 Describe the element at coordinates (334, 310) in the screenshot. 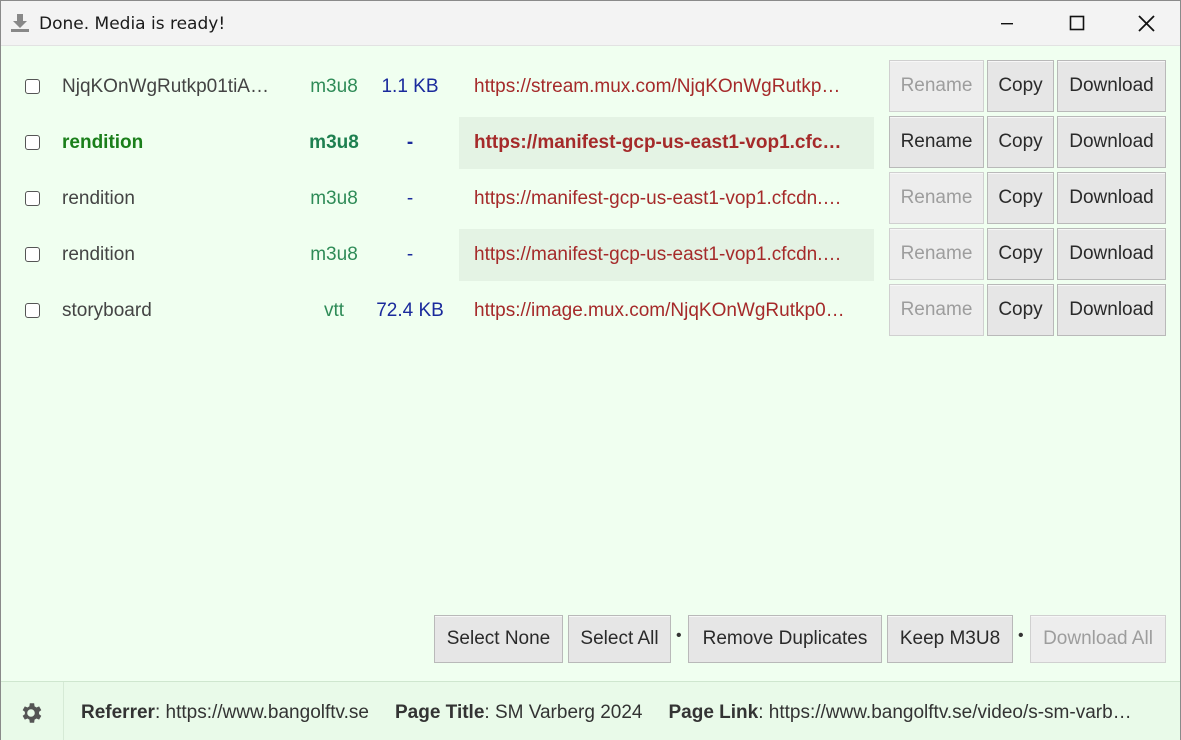

I see `media-extension: vtt` at that location.